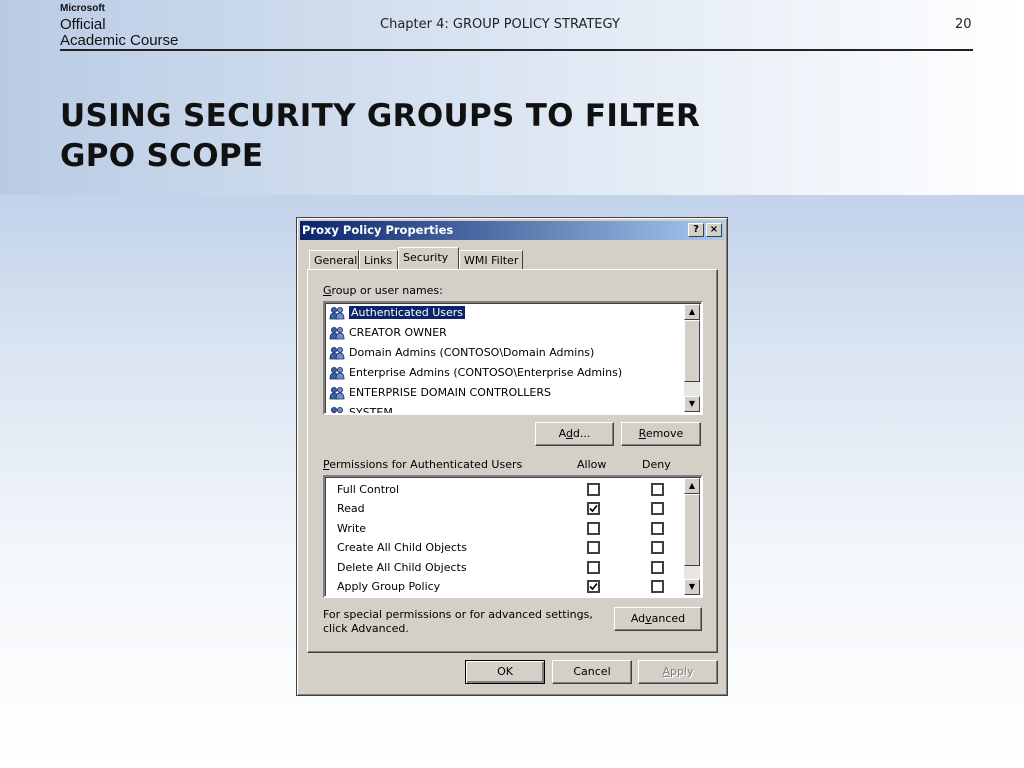 The image size is (1024, 768). I want to click on groups-scrollbar: ▲ ▼, so click(692, 358).